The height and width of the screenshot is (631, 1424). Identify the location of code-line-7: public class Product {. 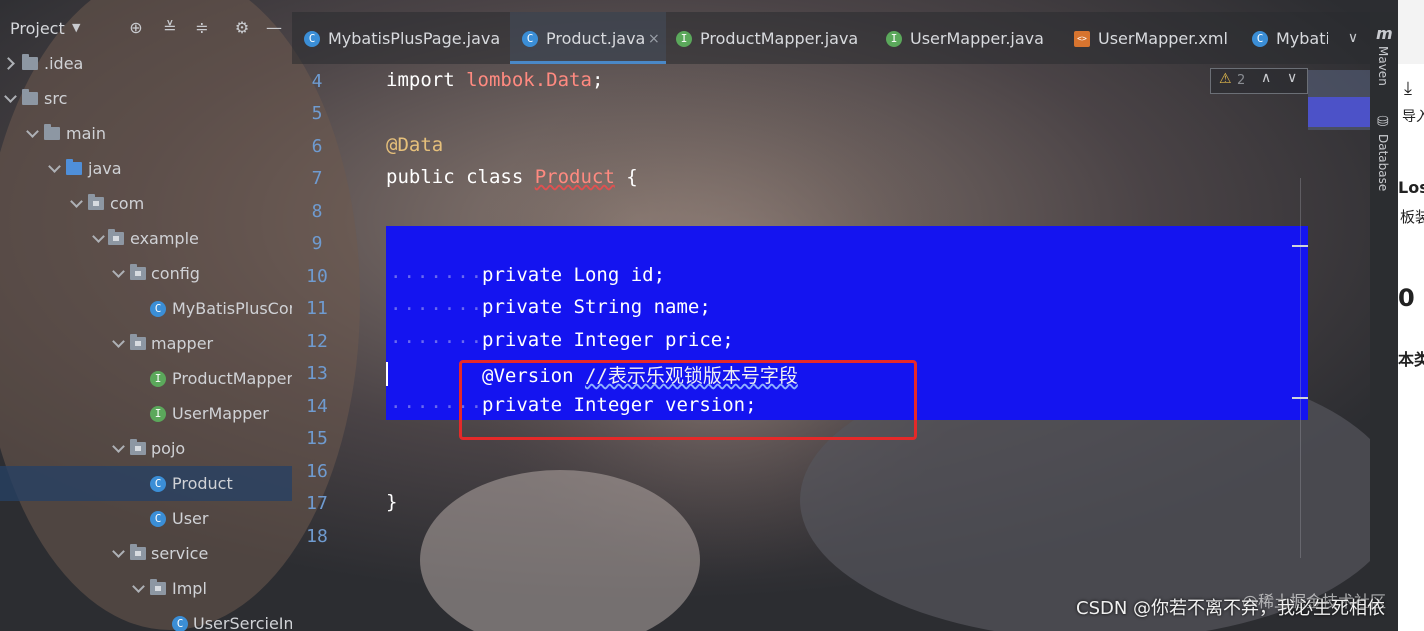
(512, 177).